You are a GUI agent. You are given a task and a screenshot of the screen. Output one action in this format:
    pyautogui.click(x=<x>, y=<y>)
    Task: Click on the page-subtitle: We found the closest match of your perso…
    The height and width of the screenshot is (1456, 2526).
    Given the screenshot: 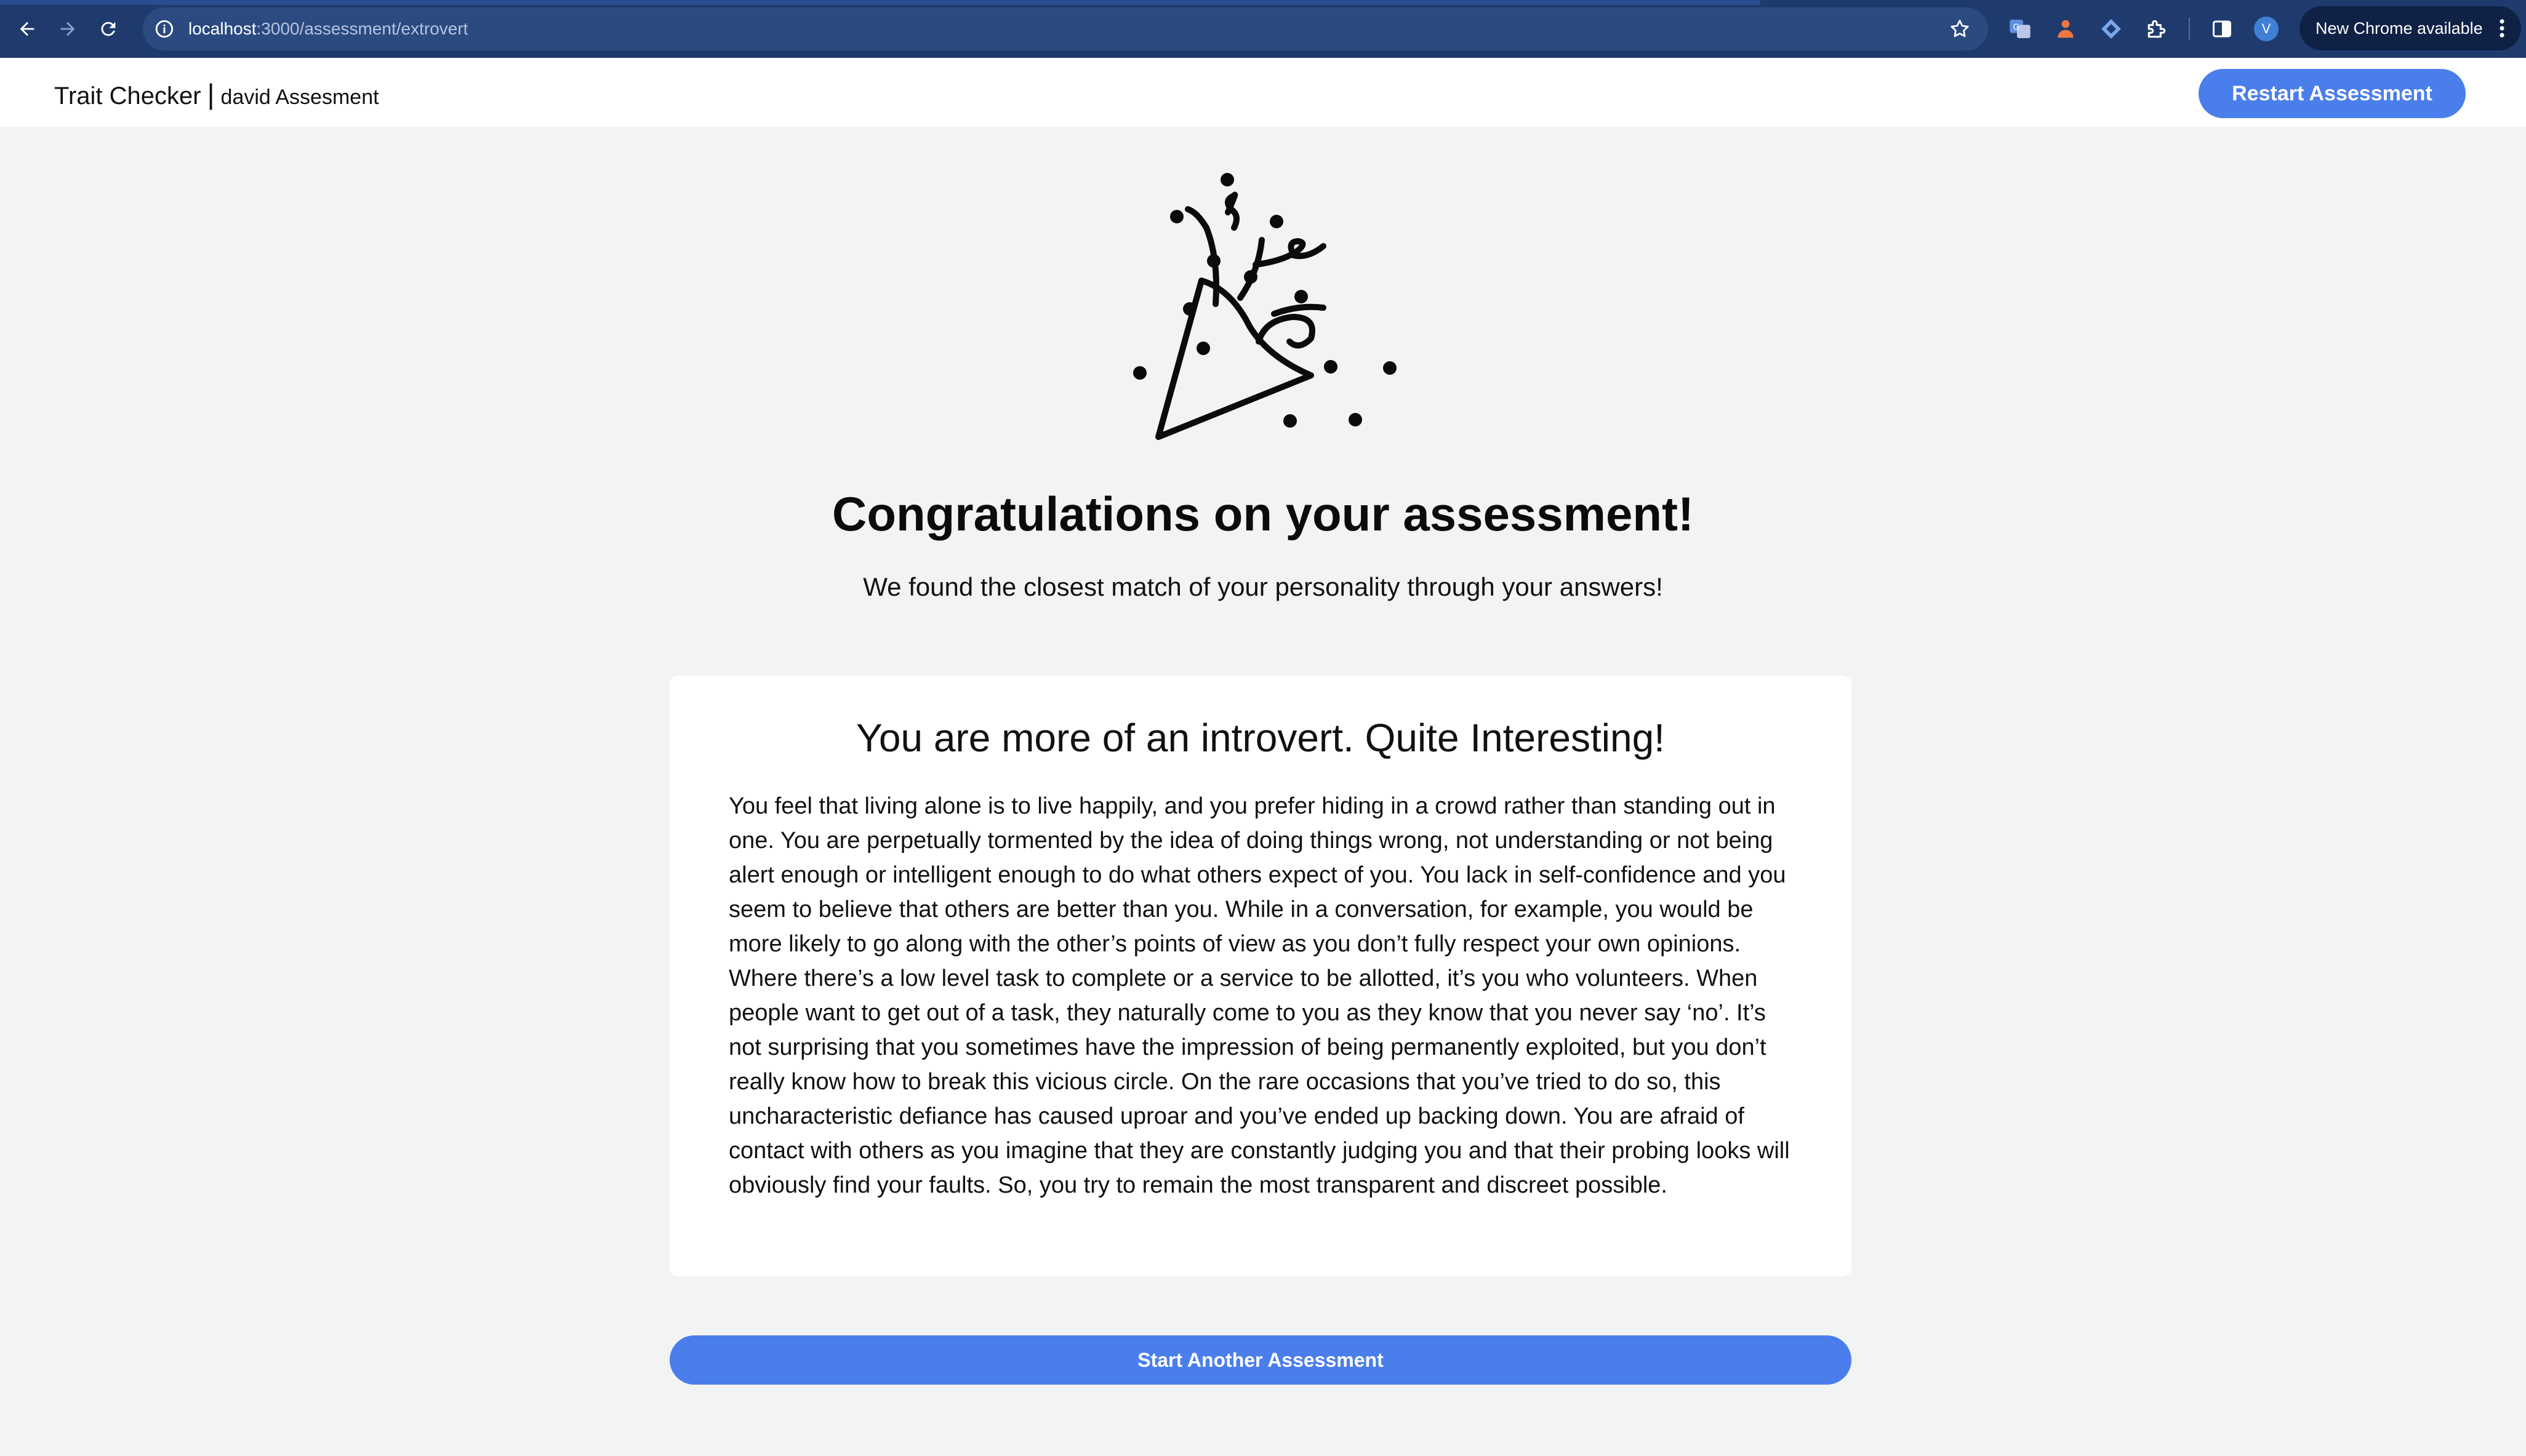 What is the action you would take?
    pyautogui.click(x=1263, y=586)
    